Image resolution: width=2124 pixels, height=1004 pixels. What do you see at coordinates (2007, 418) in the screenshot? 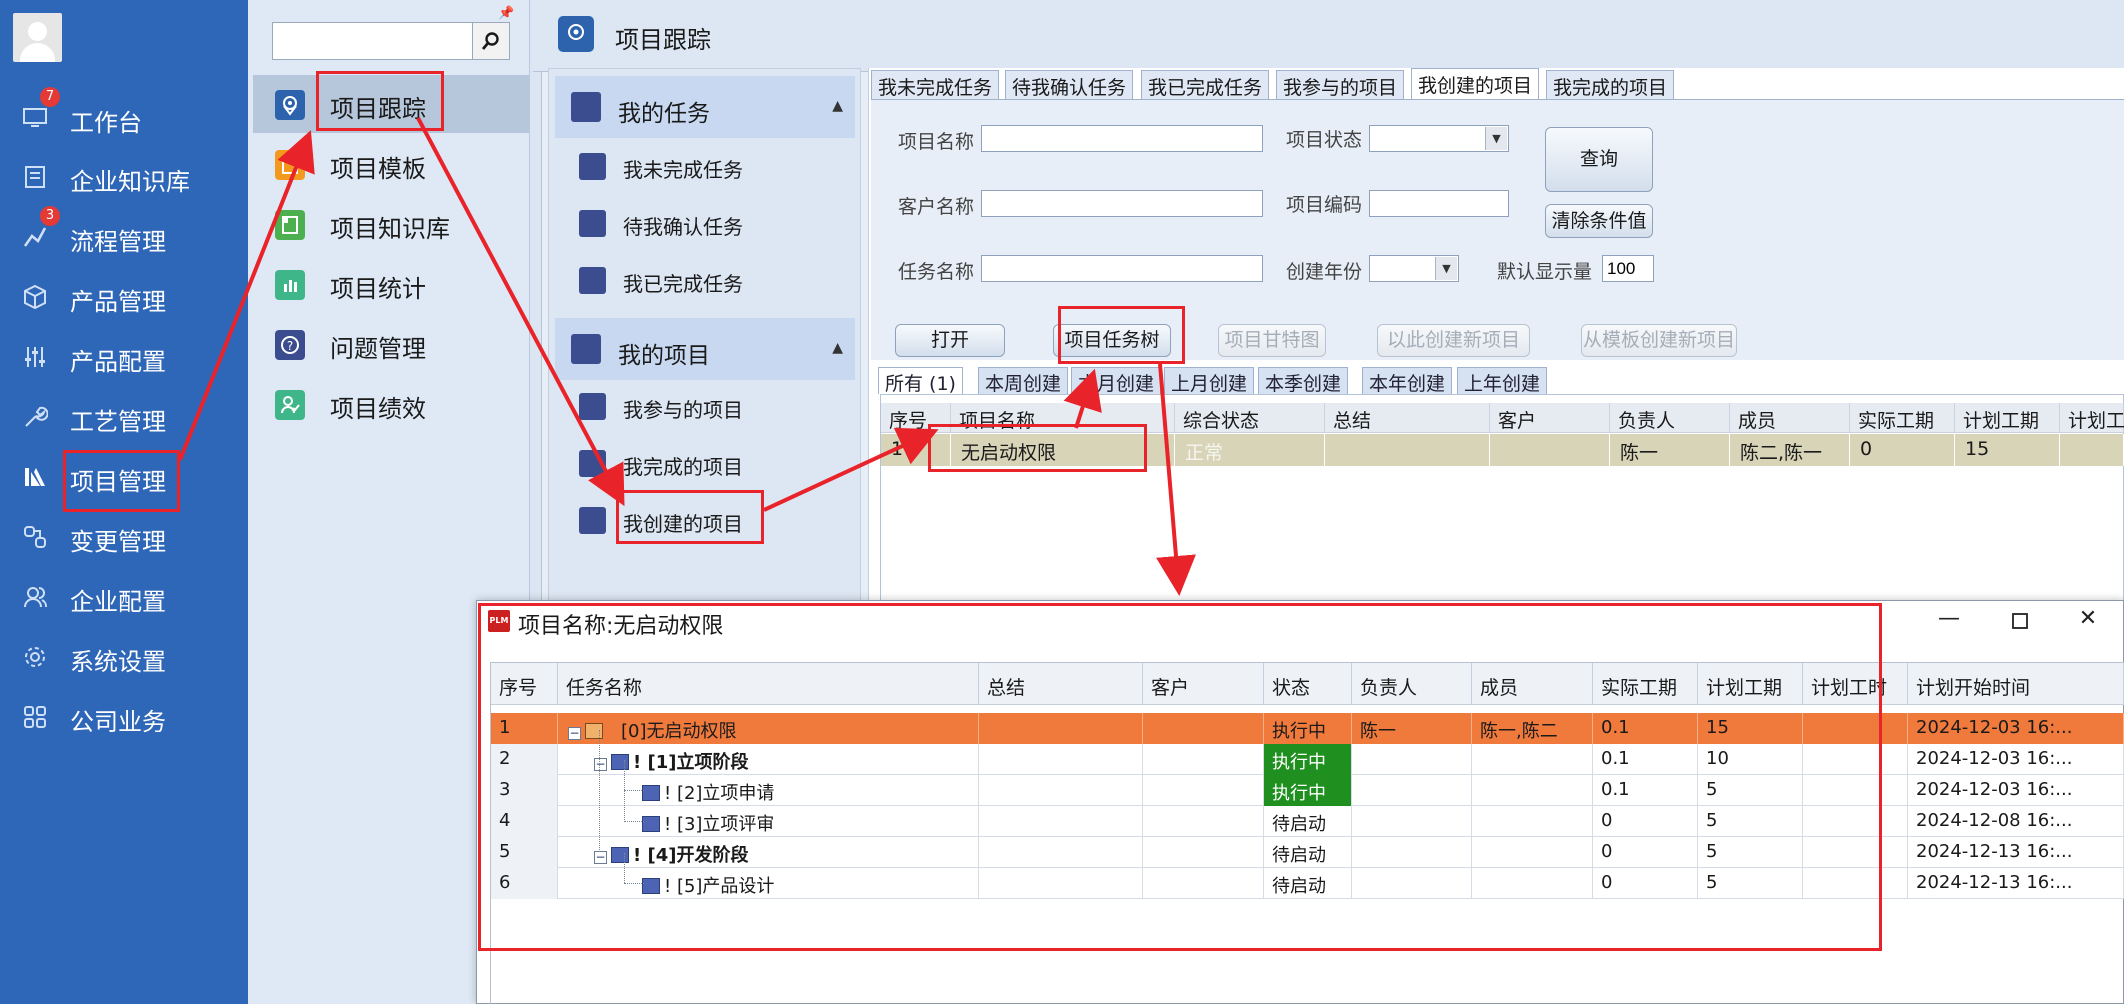
I see `grid-header: 计划工期` at bounding box center [2007, 418].